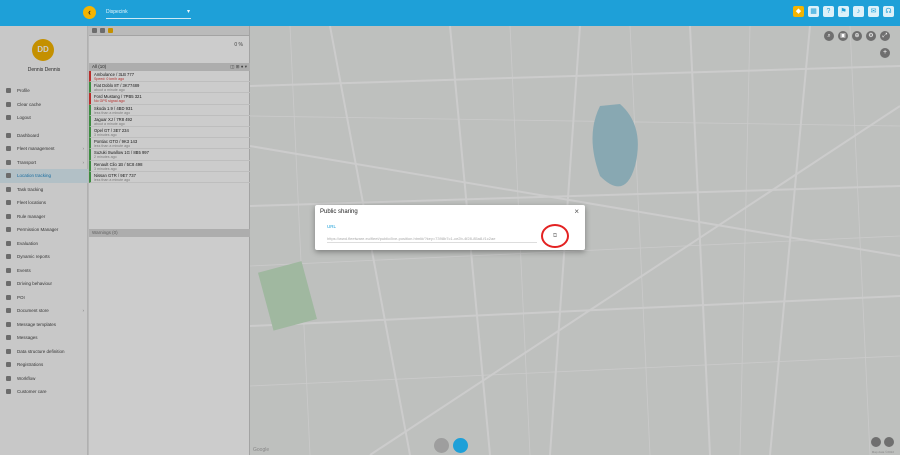 This screenshot has height=455, width=900. What do you see at coordinates (828, 11) in the screenshot?
I see `help-icon: ?` at bounding box center [828, 11].